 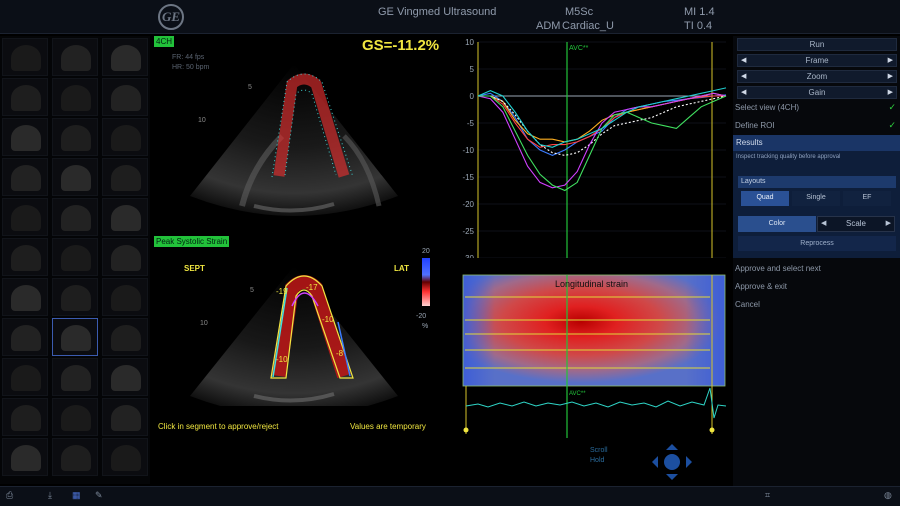 What do you see at coordinates (755, 125) in the screenshot?
I see `step-define-roi: Define ROI` at bounding box center [755, 125].